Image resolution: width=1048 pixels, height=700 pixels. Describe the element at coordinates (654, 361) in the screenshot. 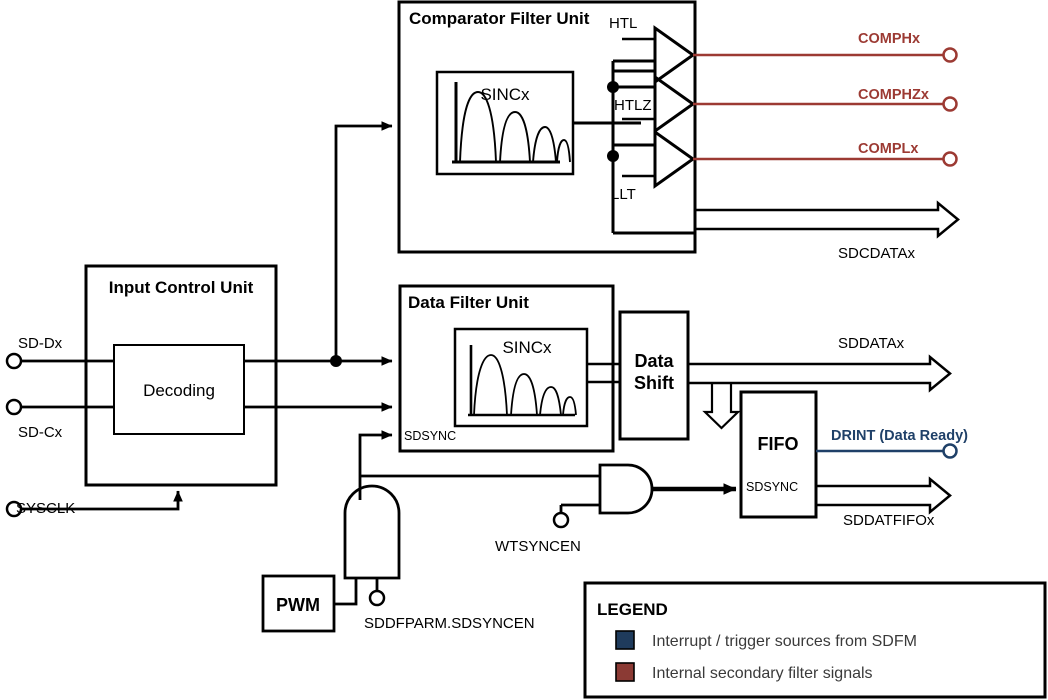

I see `data-shift-label-line1: Data` at that location.